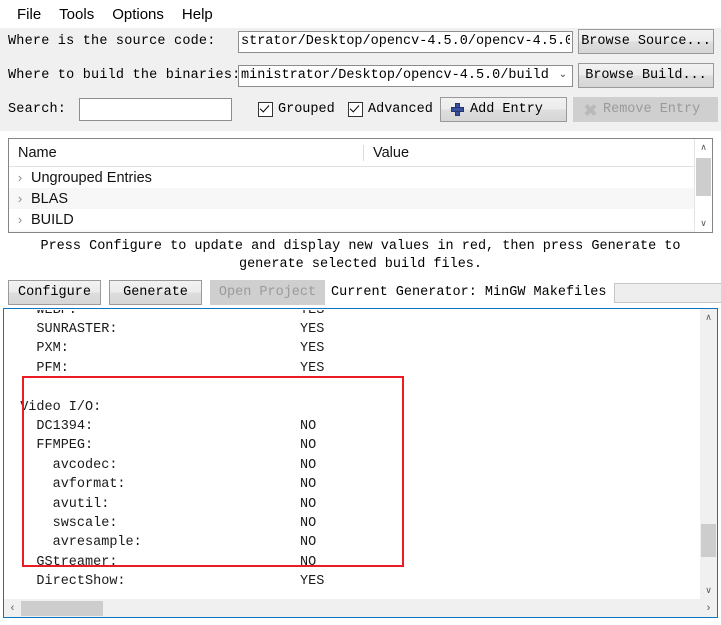 Image resolution: width=721 pixels, height=625 pixels. Describe the element at coordinates (352, 387) in the screenshot. I see `log-line-blank` at that location.